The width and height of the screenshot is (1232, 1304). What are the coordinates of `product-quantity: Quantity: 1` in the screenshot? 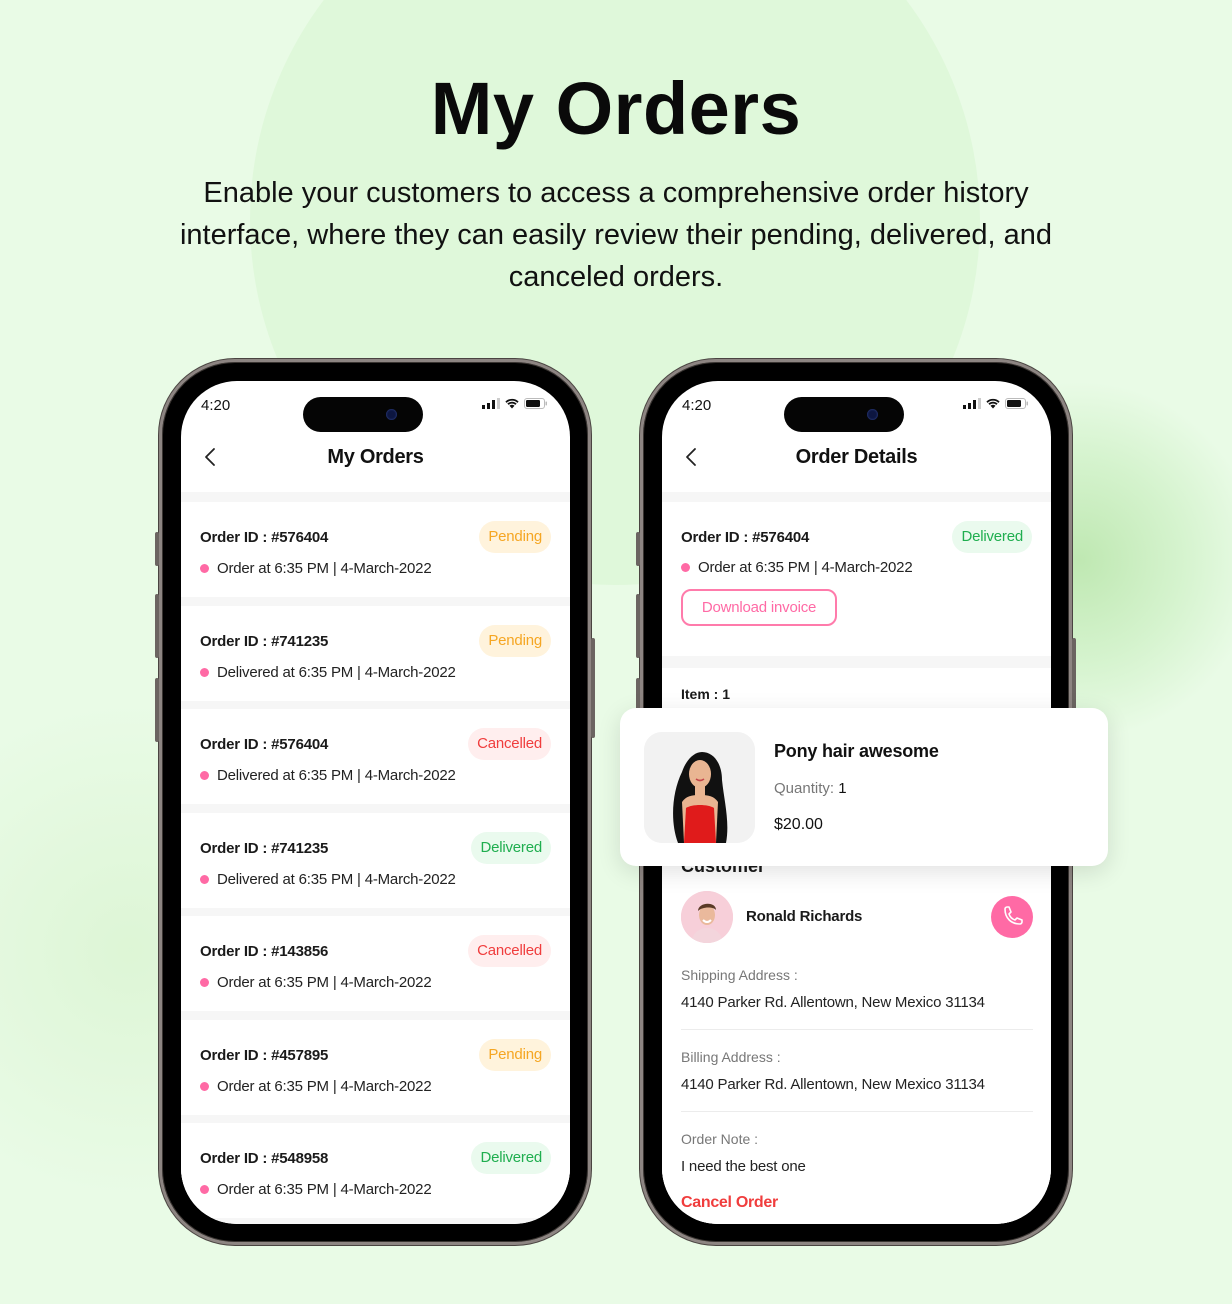 It's located at (810, 788).